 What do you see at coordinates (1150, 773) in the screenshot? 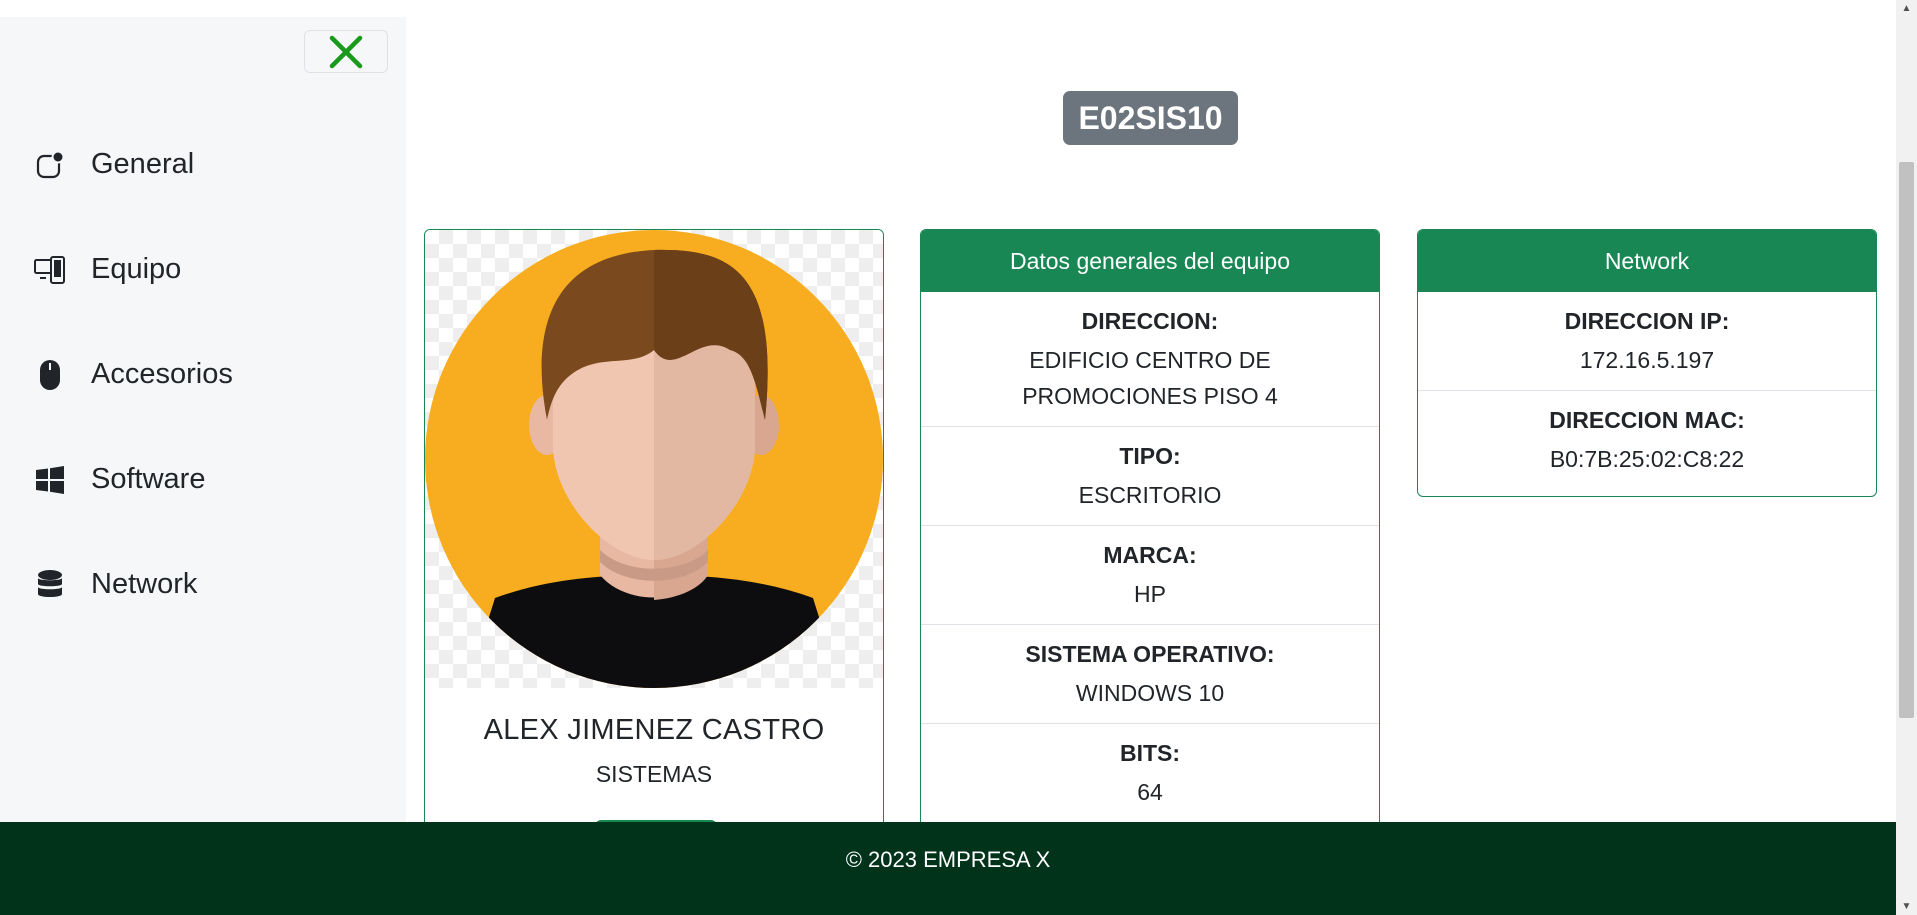
I see `field-bits: BITS: 64` at bounding box center [1150, 773].